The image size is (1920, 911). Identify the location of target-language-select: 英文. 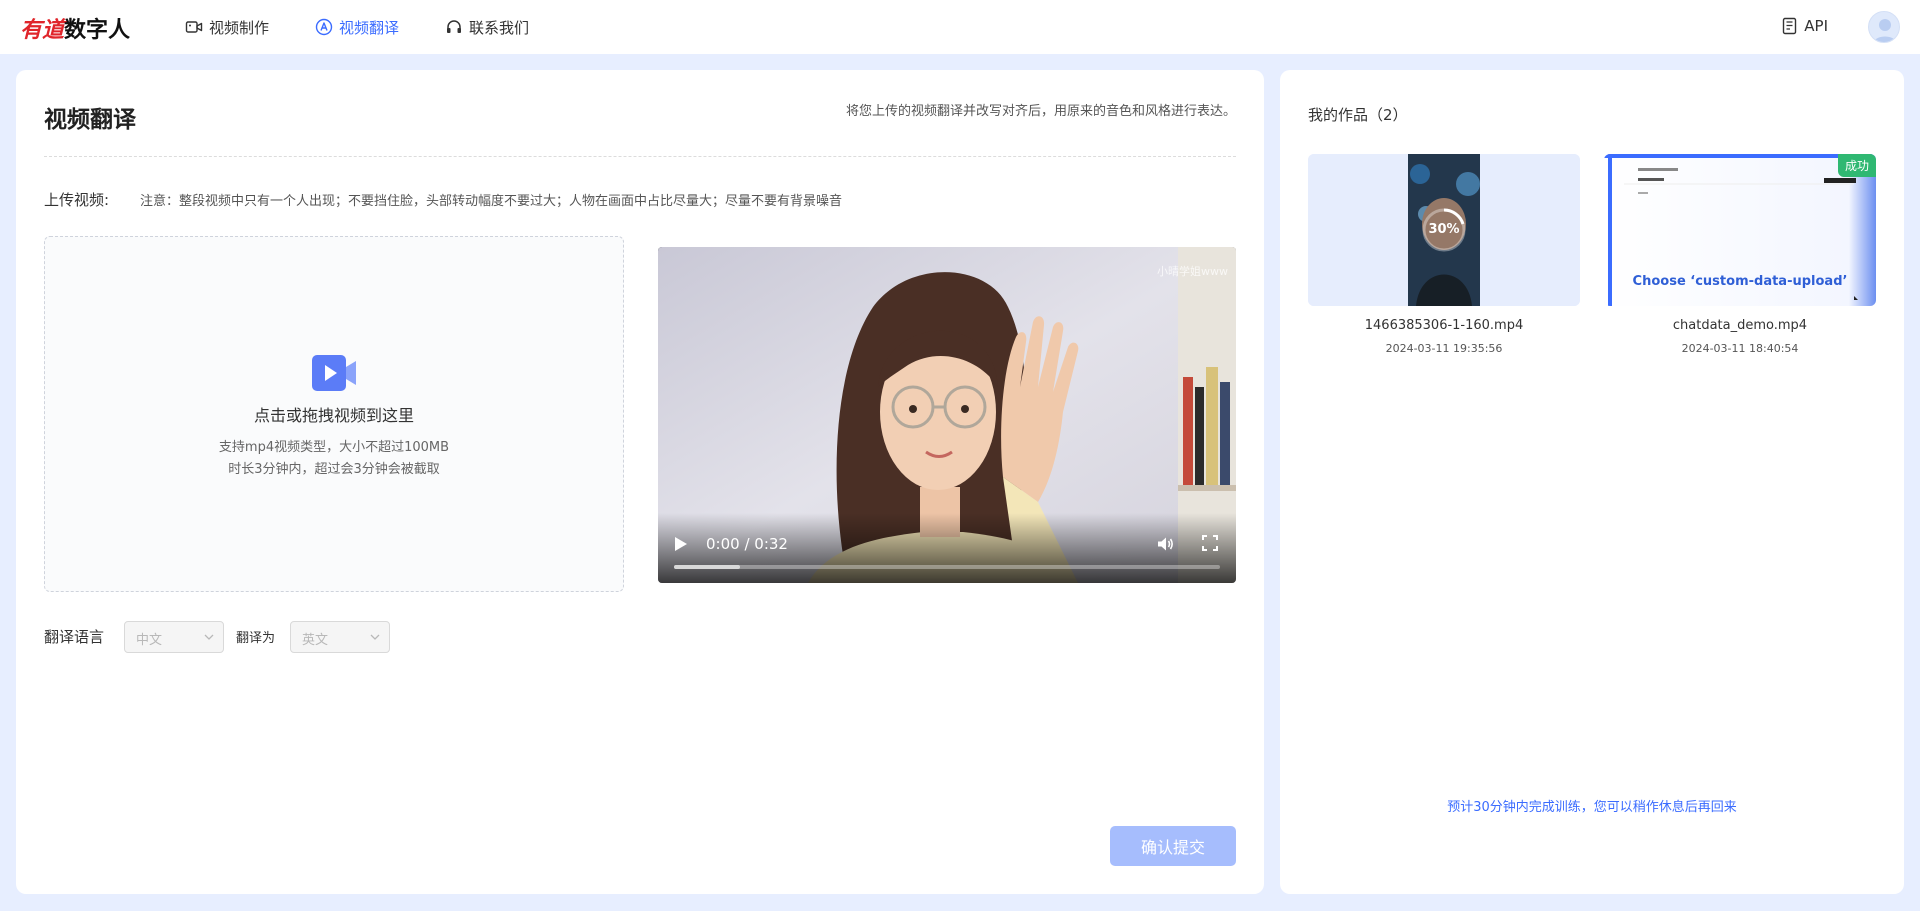
(340, 637).